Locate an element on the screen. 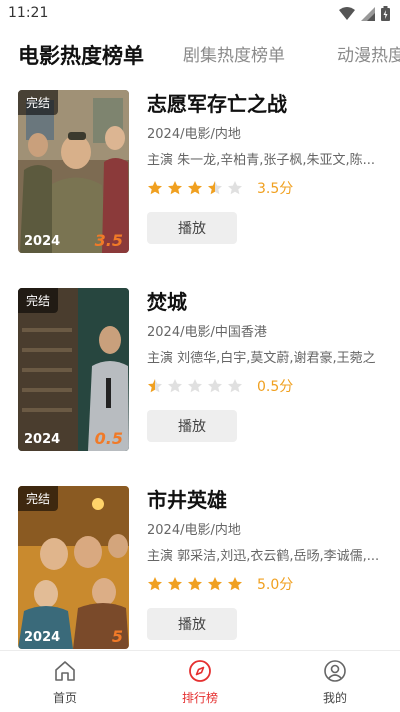 Image resolution: width=400 pixels, height=712 pixels. nav-home: 首页 is located at coordinates (65, 682).